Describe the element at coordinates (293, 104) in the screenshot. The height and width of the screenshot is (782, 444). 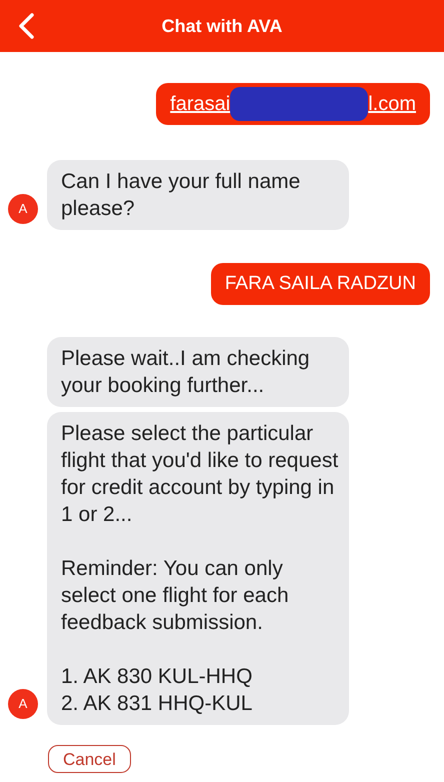
I see `email-link: farasai l.com` at that location.